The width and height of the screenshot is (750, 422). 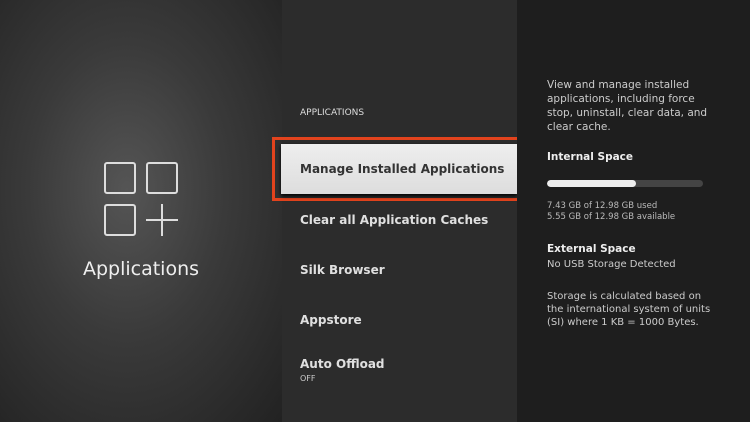 What do you see at coordinates (611, 264) in the screenshot?
I see `external-status: No USB Storage Detected` at bounding box center [611, 264].